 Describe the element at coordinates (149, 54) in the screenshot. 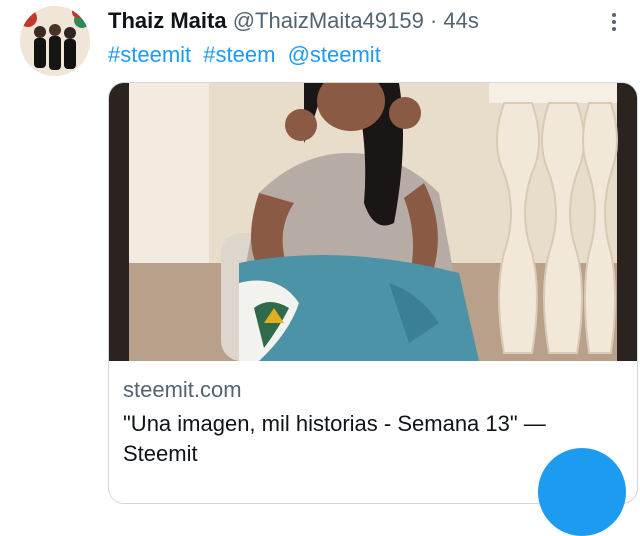

I see `hashtag-steemit: #steemit` at that location.